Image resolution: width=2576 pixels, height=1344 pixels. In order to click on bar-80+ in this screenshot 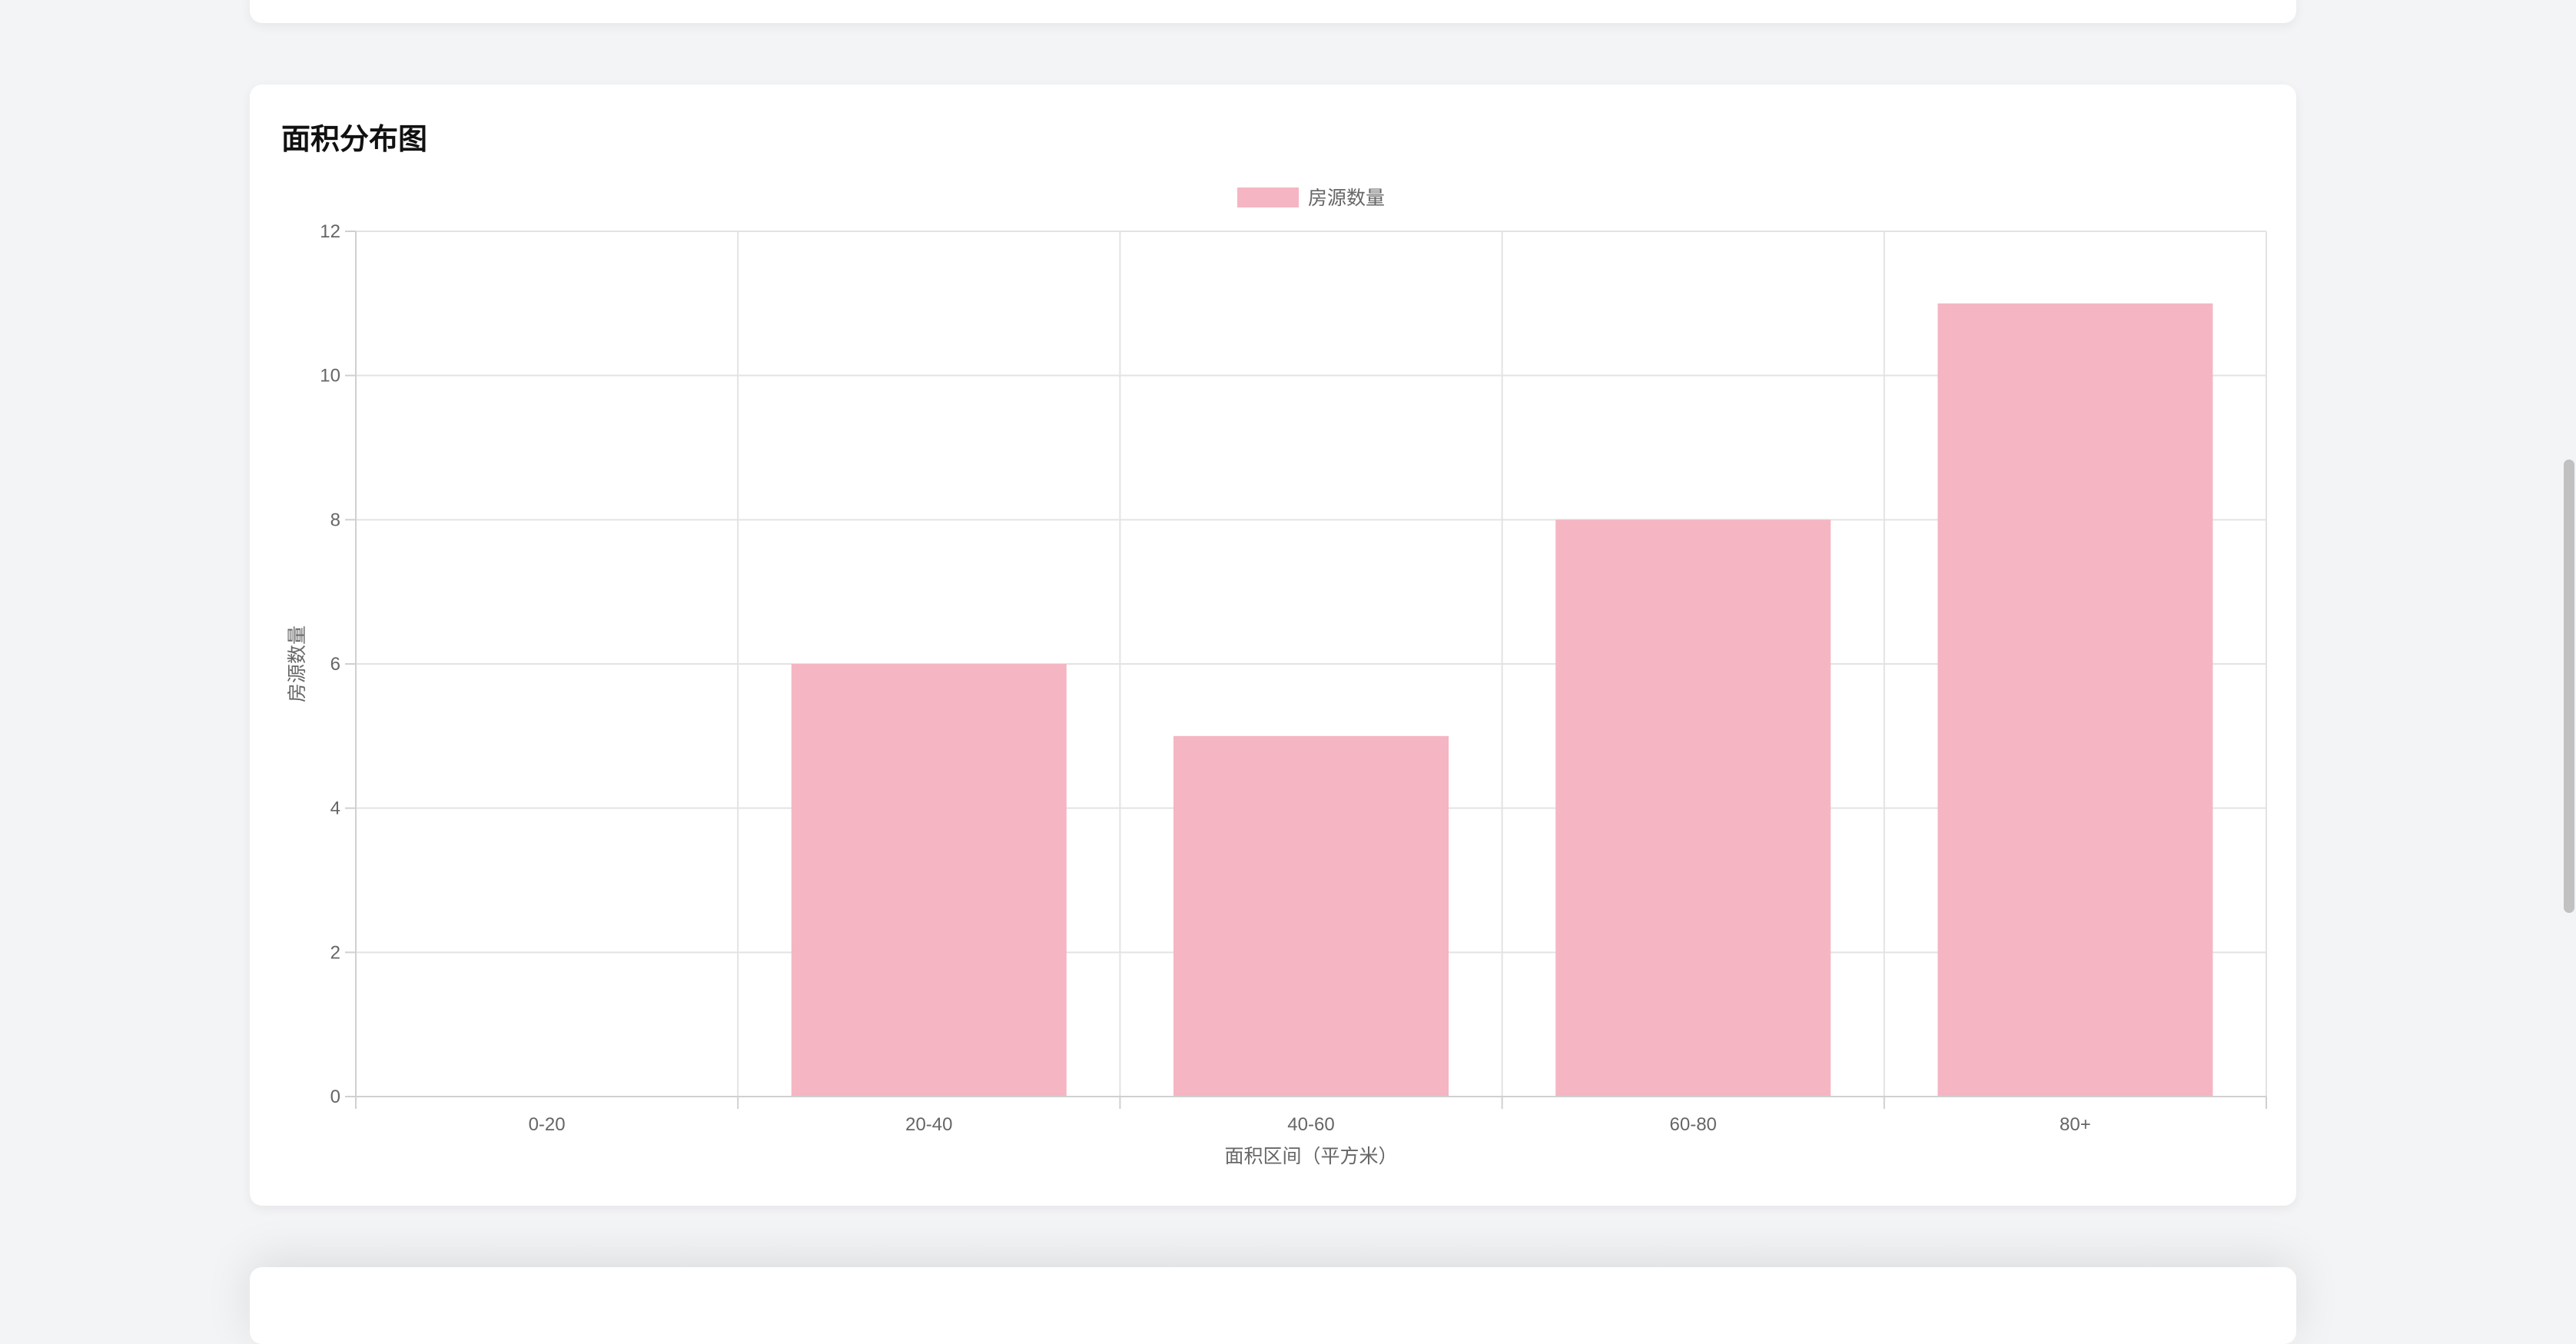, I will do `click(2075, 700)`.